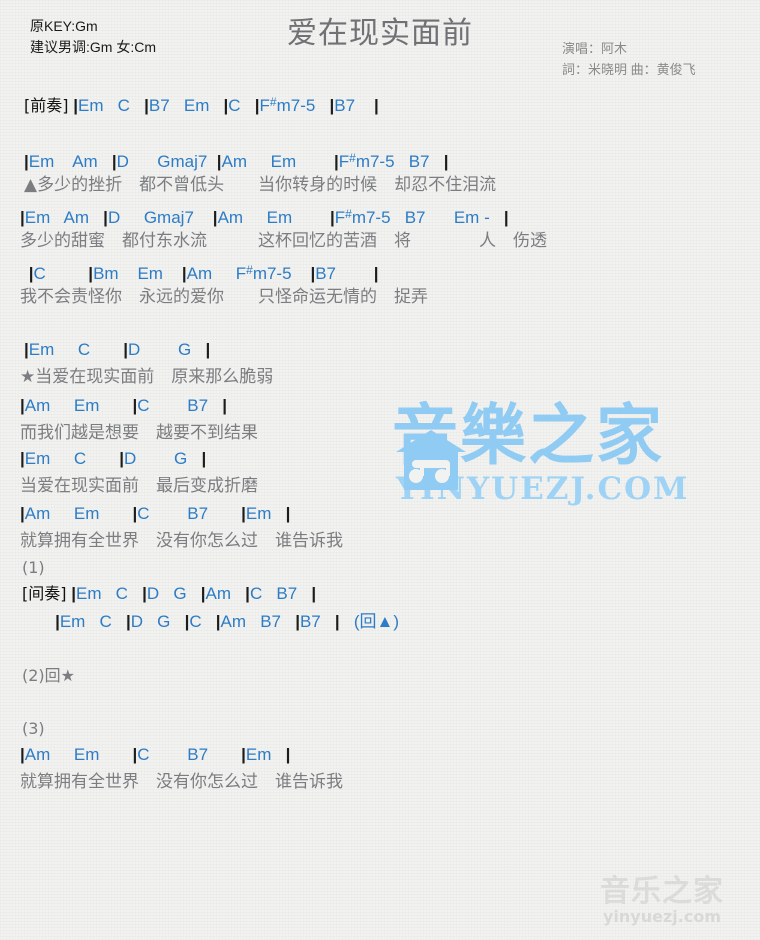 The width and height of the screenshot is (760, 940). Describe the element at coordinates (236, 161) in the screenshot. I see `v1-chord-1: |Em Am |D Gmaj7 |Am Em |F#m7-5 B7 |` at that location.